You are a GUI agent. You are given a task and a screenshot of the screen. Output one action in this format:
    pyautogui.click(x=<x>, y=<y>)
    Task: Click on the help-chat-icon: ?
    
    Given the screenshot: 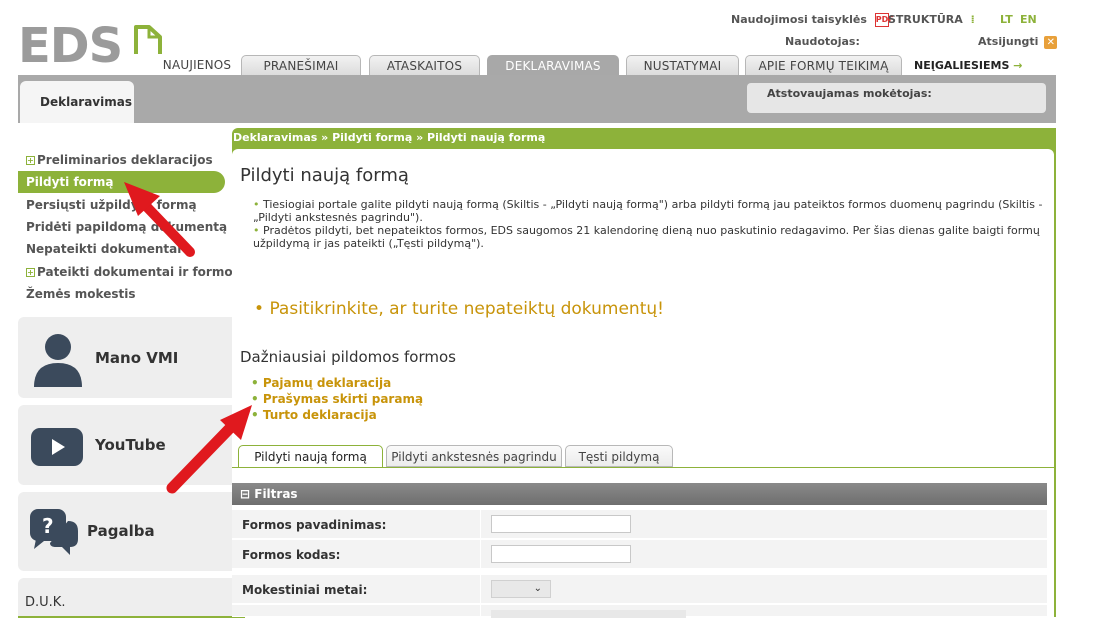 What is the action you would take?
    pyautogui.click(x=54, y=532)
    